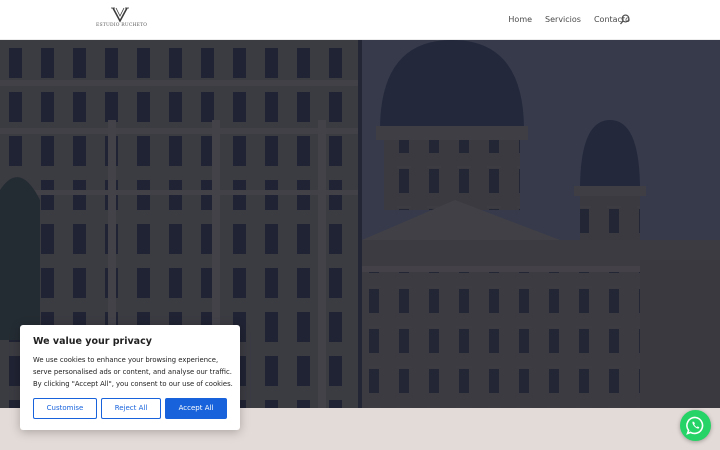  Describe the element at coordinates (120, 15) in the screenshot. I see `logo-mark-icon` at that location.